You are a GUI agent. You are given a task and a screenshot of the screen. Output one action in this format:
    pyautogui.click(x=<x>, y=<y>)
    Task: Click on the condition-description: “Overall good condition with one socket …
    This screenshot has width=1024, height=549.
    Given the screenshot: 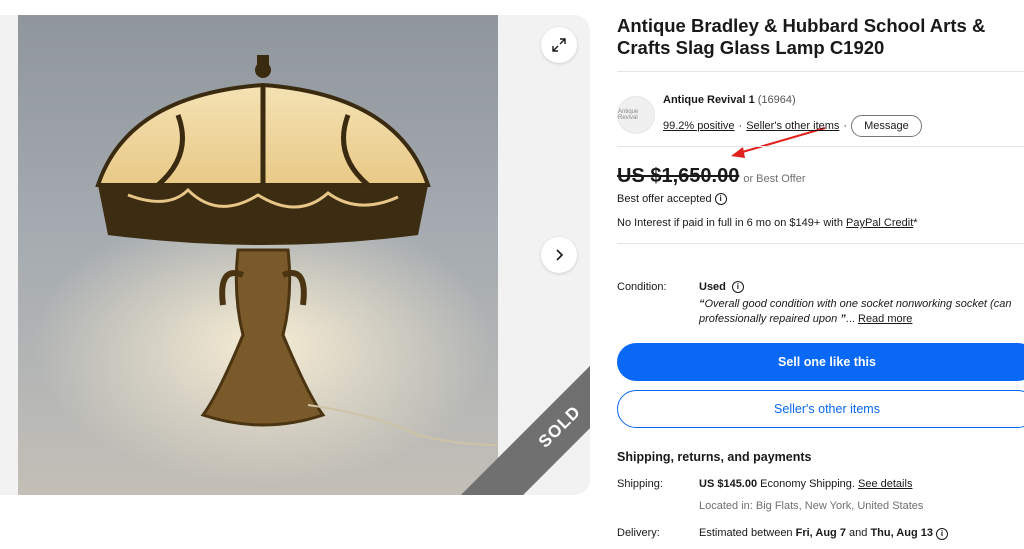 What is the action you would take?
    pyautogui.click(x=861, y=312)
    